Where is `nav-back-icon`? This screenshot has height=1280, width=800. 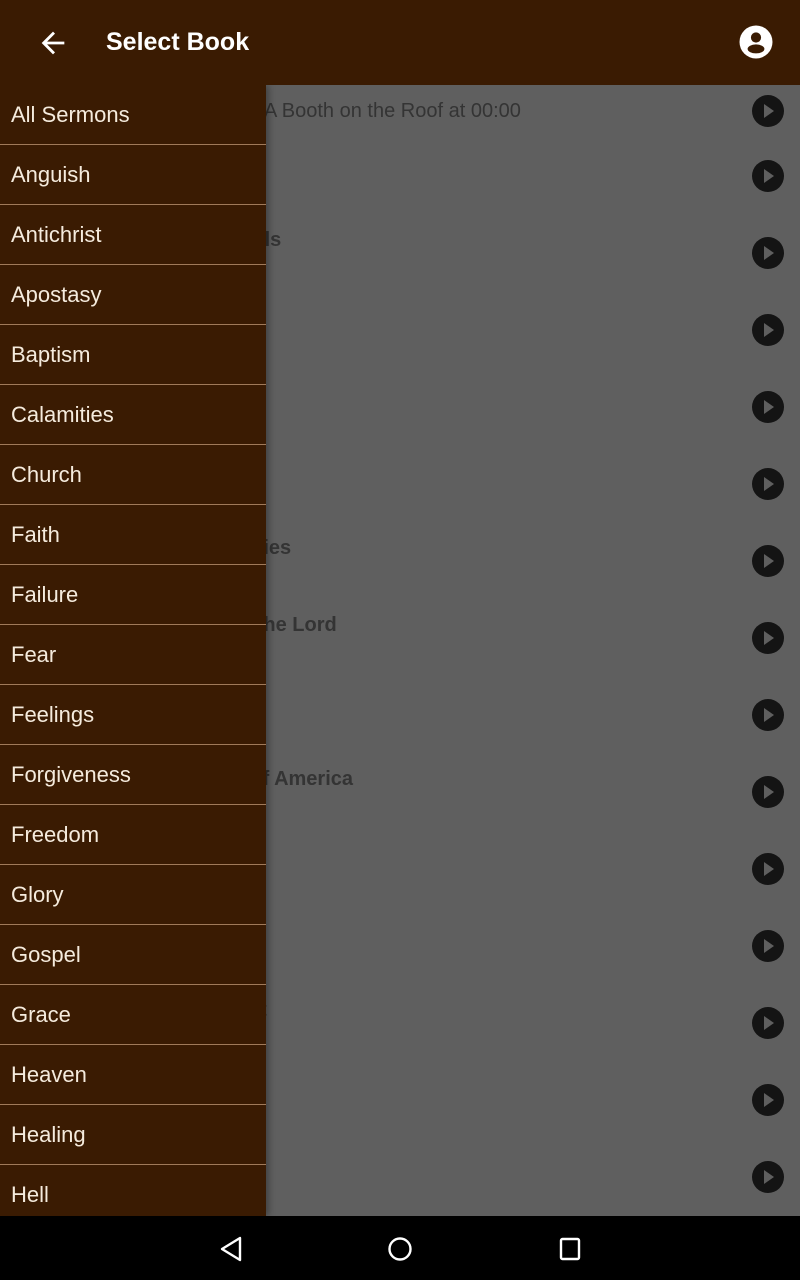
nav-back-icon is located at coordinates (231, 1249).